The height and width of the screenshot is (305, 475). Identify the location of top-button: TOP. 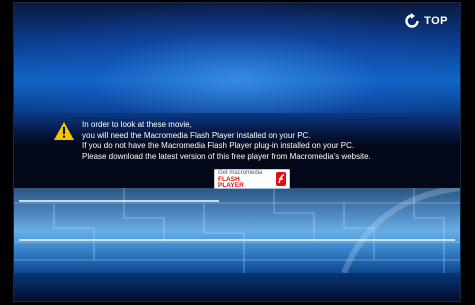
(426, 21).